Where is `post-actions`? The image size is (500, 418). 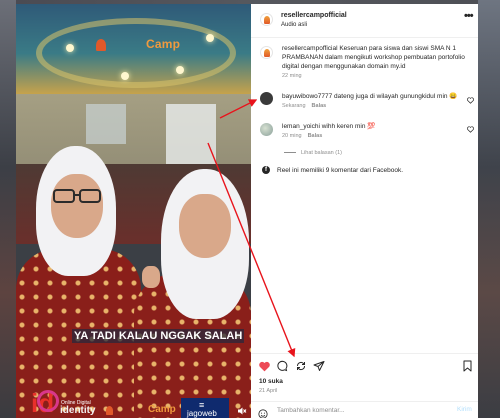 post-actions is located at coordinates (364, 364).